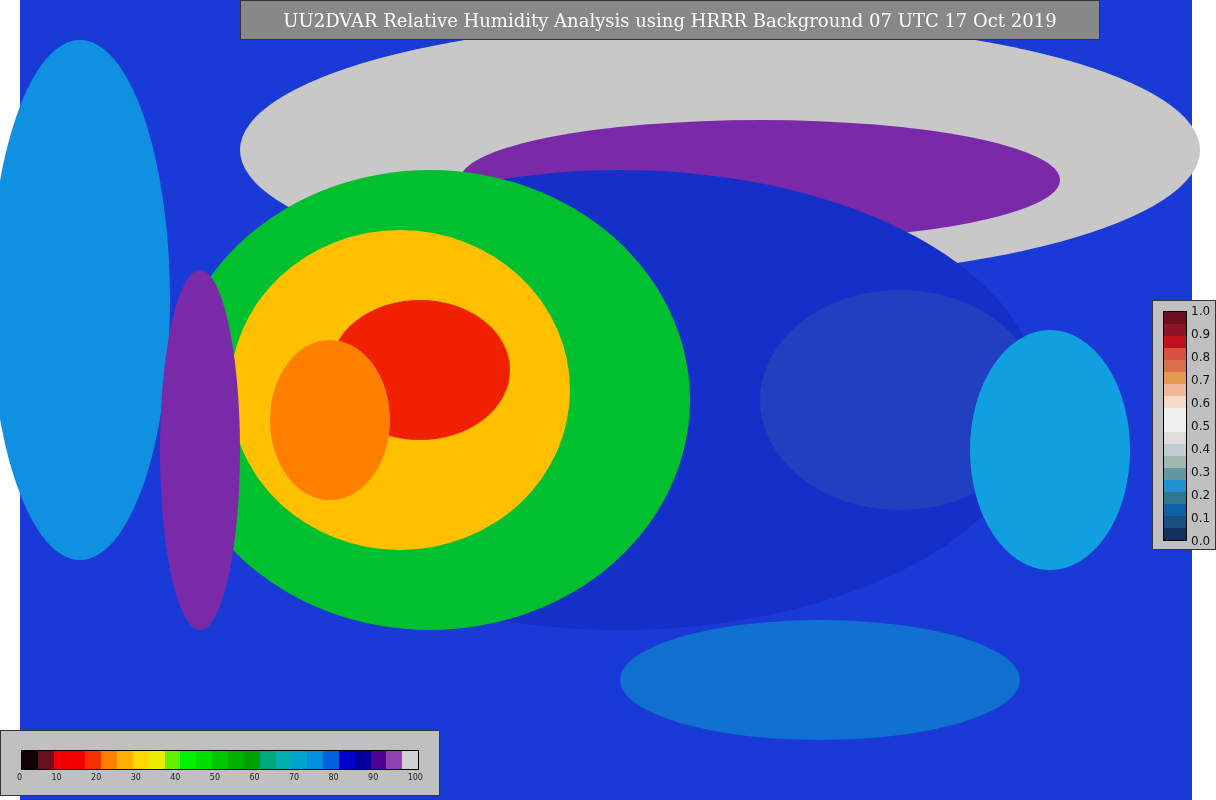 This screenshot has height=800, width=1216. I want to click on map-title: UU2DVAR Relative Humidity Analysis using HRRR Background 07 UTC 17 Oct 2019, so click(670, 20).